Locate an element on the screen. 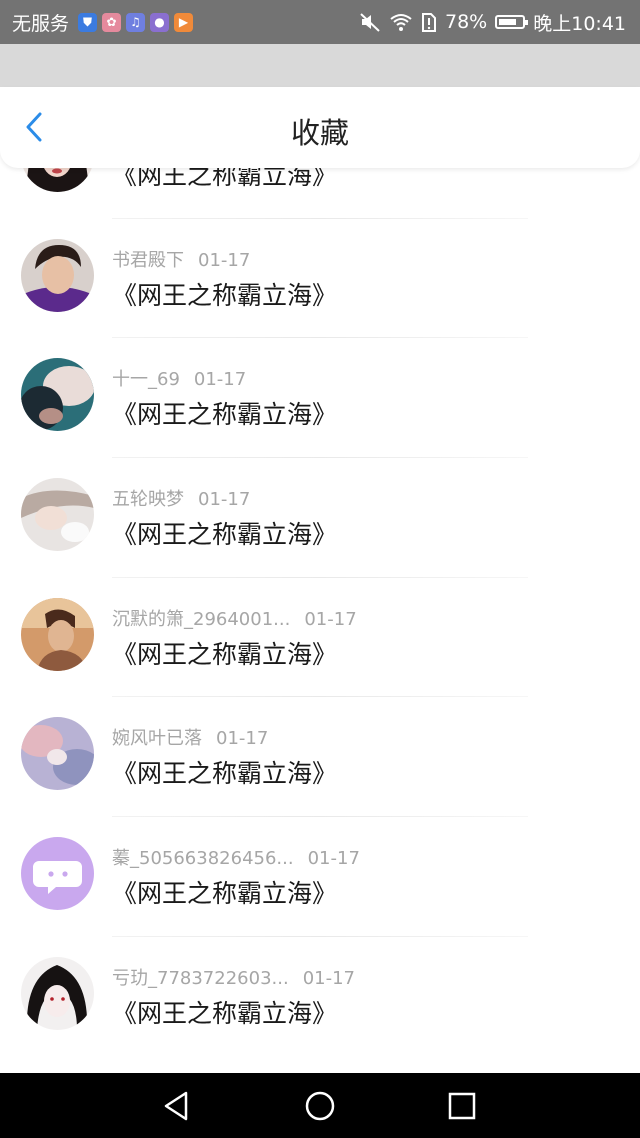 The image size is (640, 1138). list-item: 蓁_505663826456... 01-17 《网王之称霸立海》 is located at coordinates (320, 877).